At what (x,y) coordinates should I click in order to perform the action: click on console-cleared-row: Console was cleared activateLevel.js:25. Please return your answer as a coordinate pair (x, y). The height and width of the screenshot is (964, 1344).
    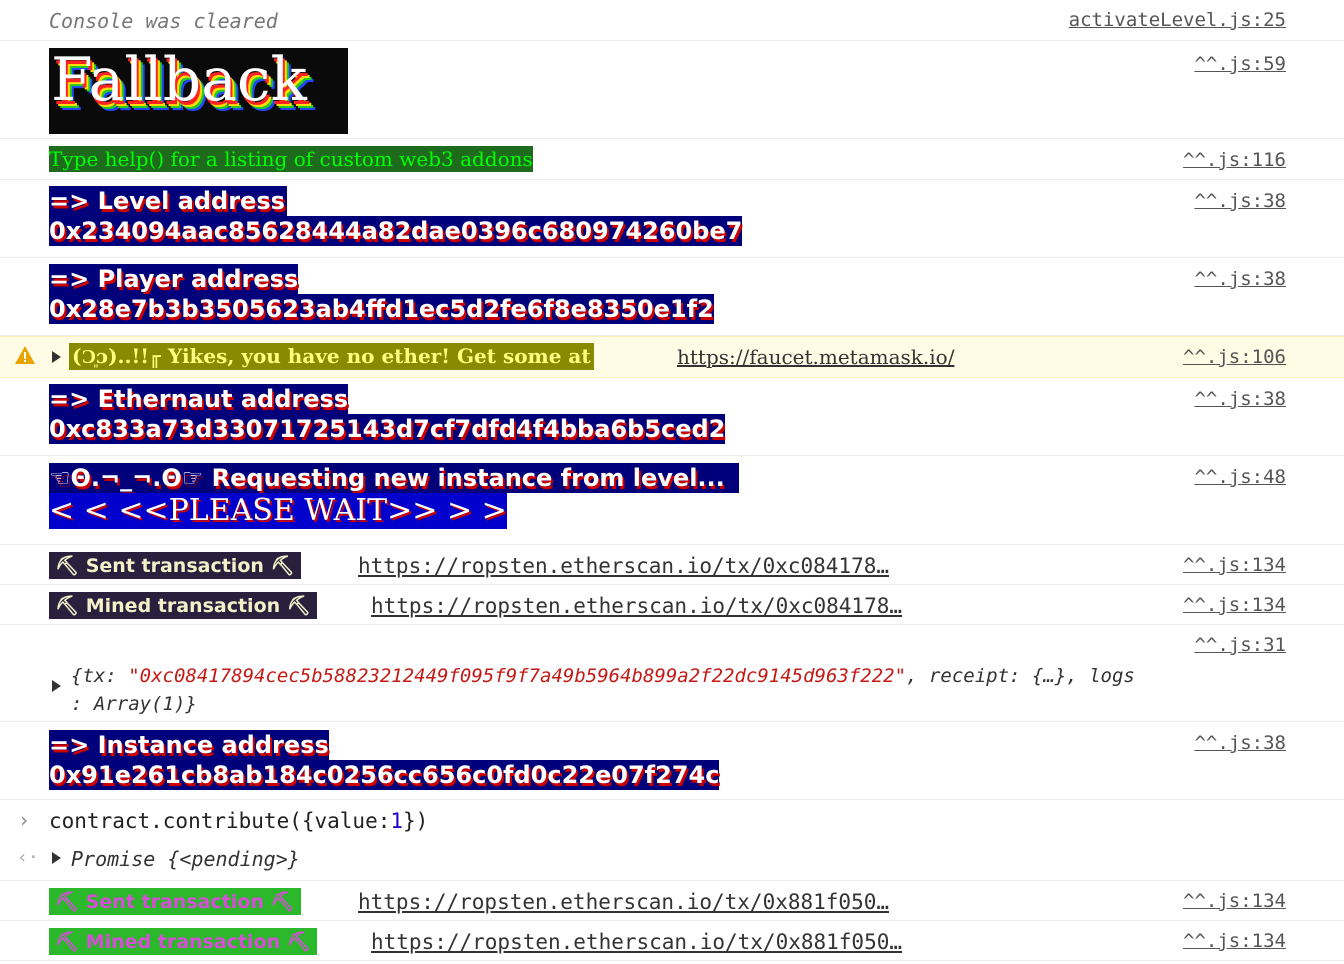
    Looking at the image, I should click on (672, 20).